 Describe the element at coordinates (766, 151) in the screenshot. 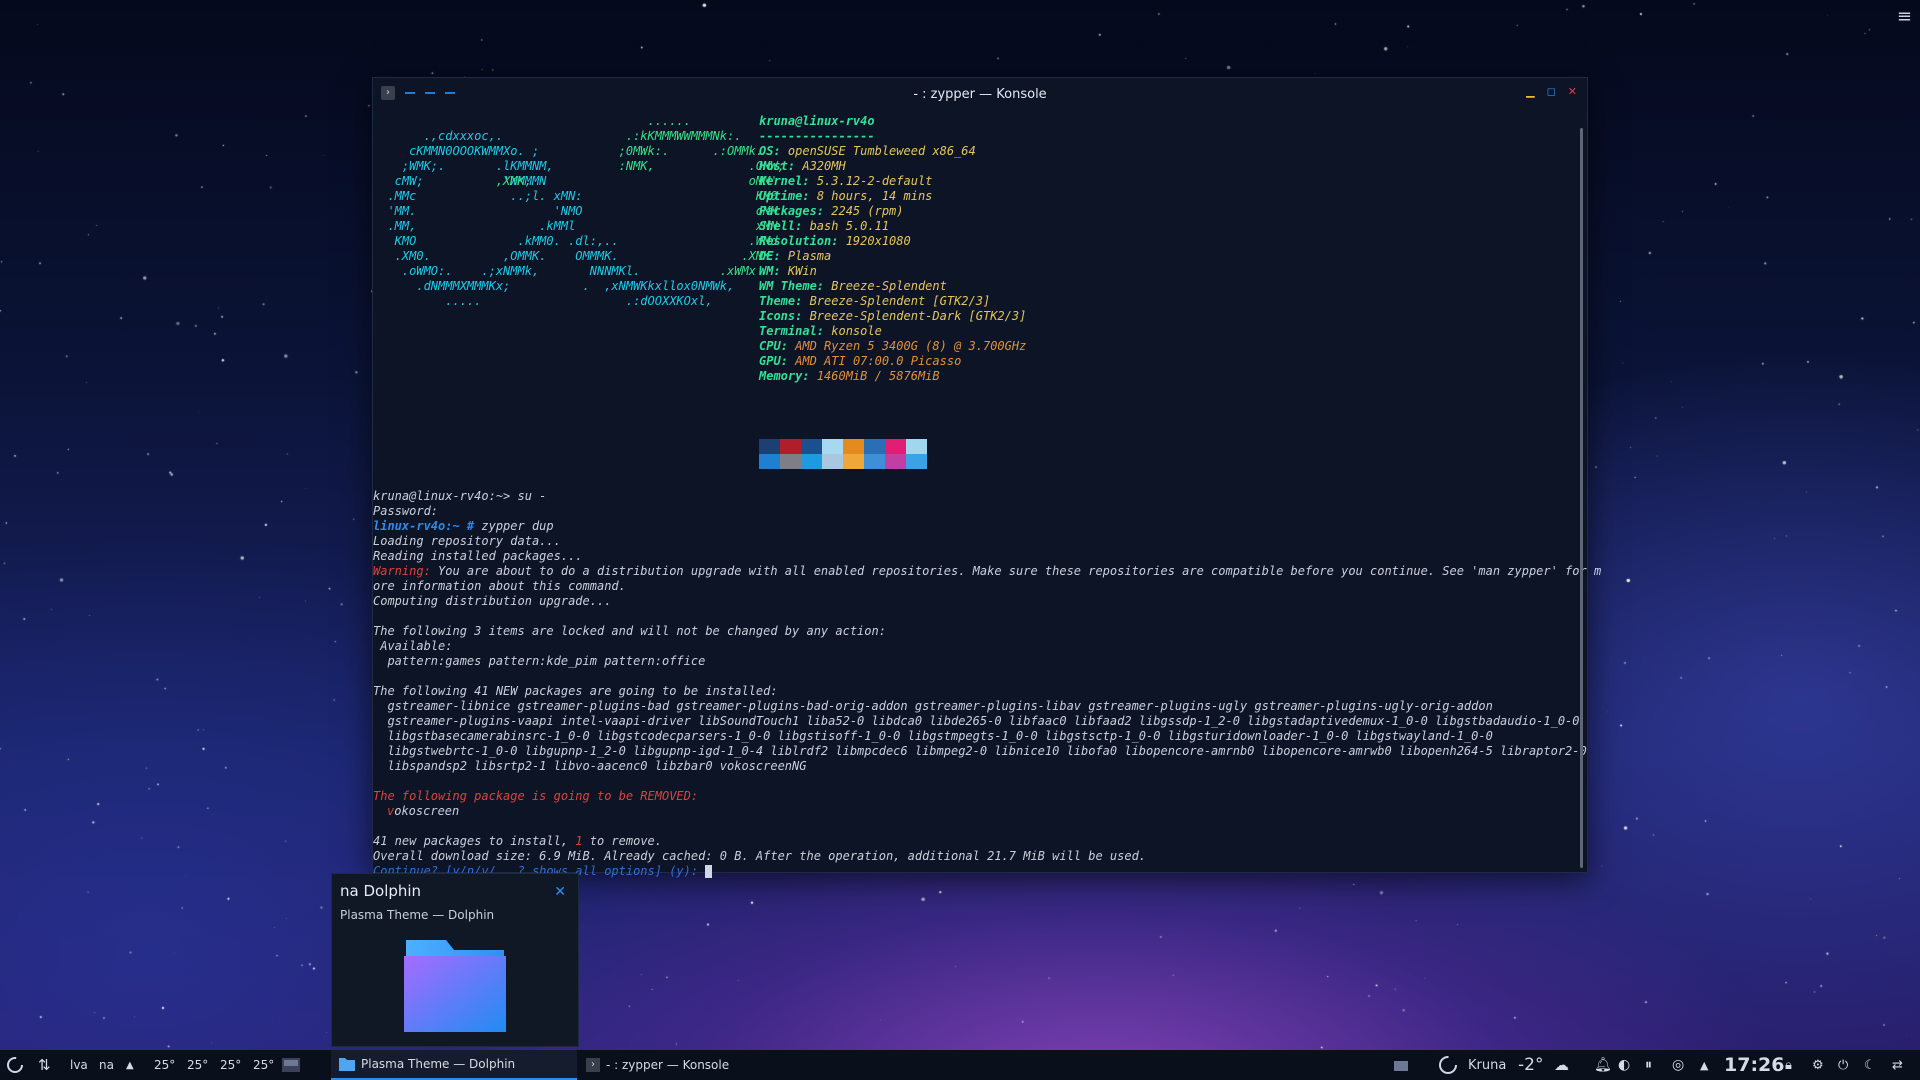

I see `info-label: OS` at that location.